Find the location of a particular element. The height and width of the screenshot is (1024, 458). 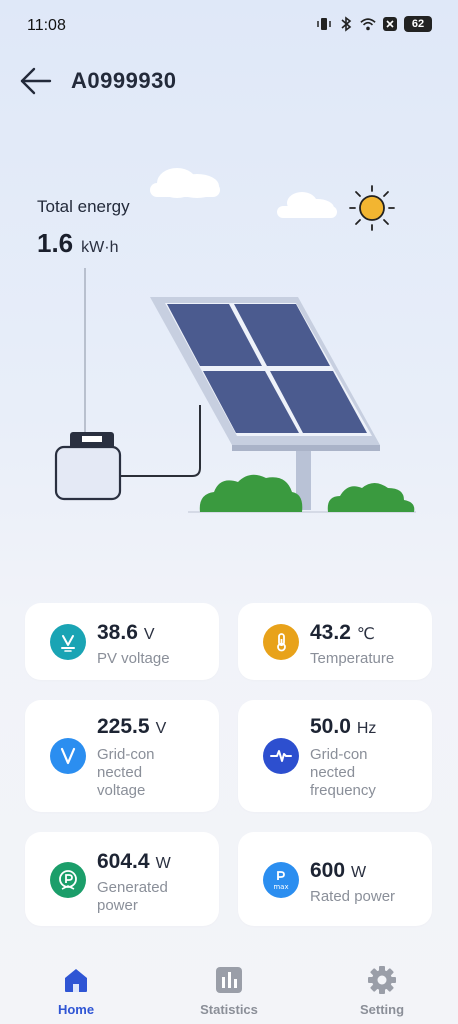

arrow-left-icon is located at coordinates (36, 81).